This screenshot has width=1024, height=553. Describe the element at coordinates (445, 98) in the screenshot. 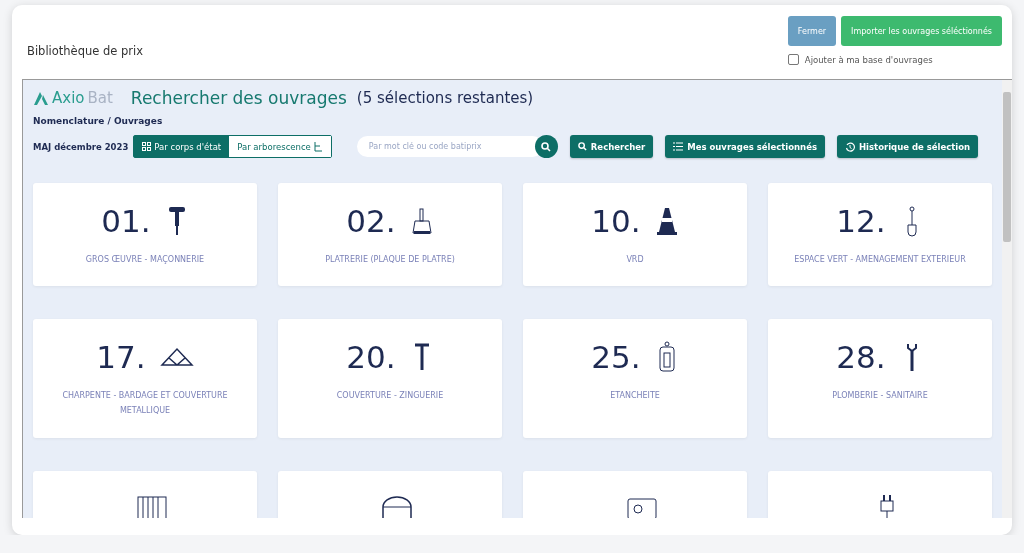

I see `selection-count: (5 sélections restantes)` at that location.